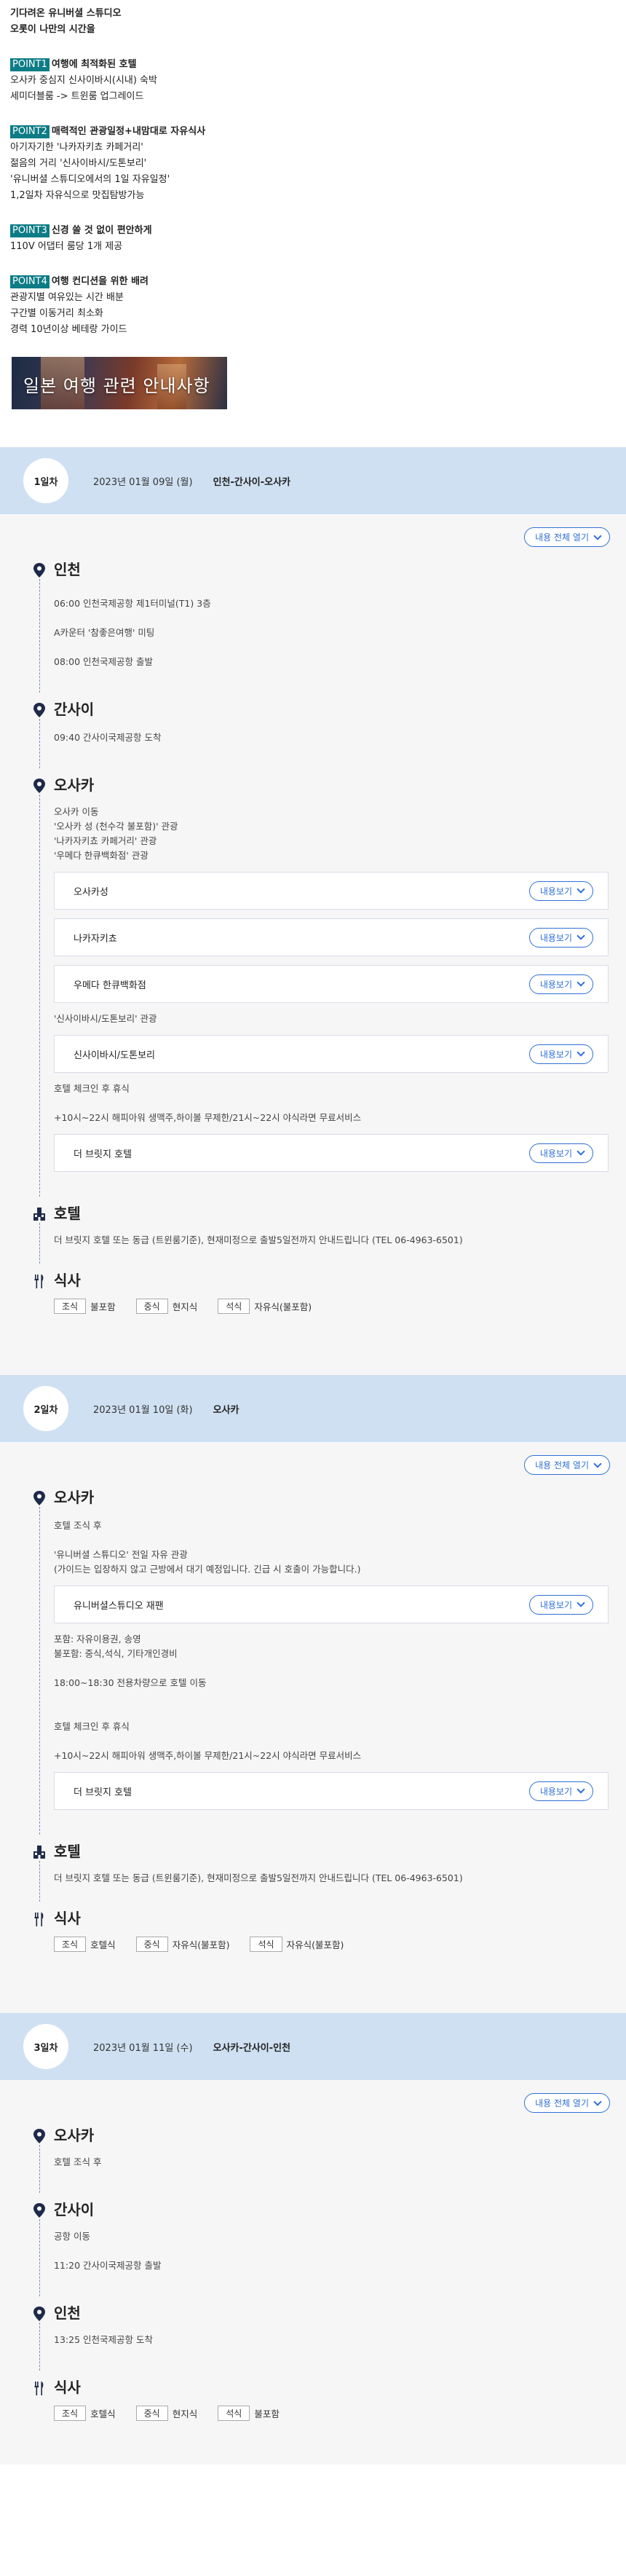 This screenshot has height=2576, width=626. What do you see at coordinates (67, 1213) in the screenshot?
I see `stop-title: 호텔` at bounding box center [67, 1213].